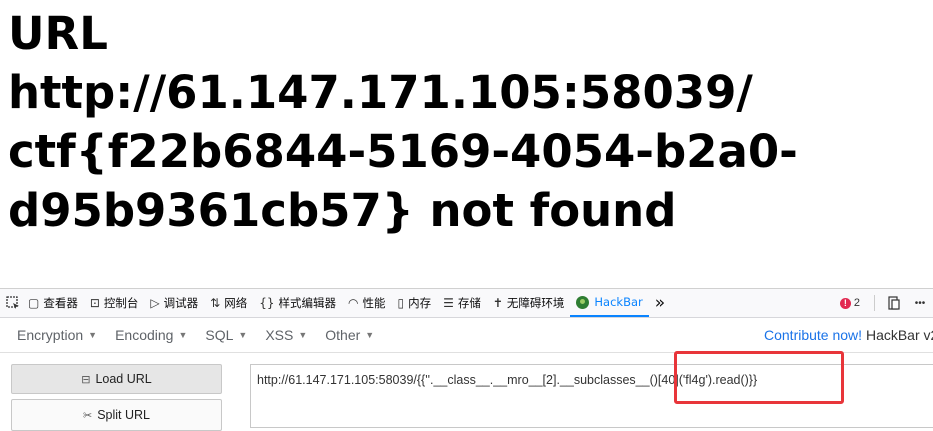 This screenshot has height=431, width=933. I want to click on tab-hackbar: HackBar, so click(609, 303).